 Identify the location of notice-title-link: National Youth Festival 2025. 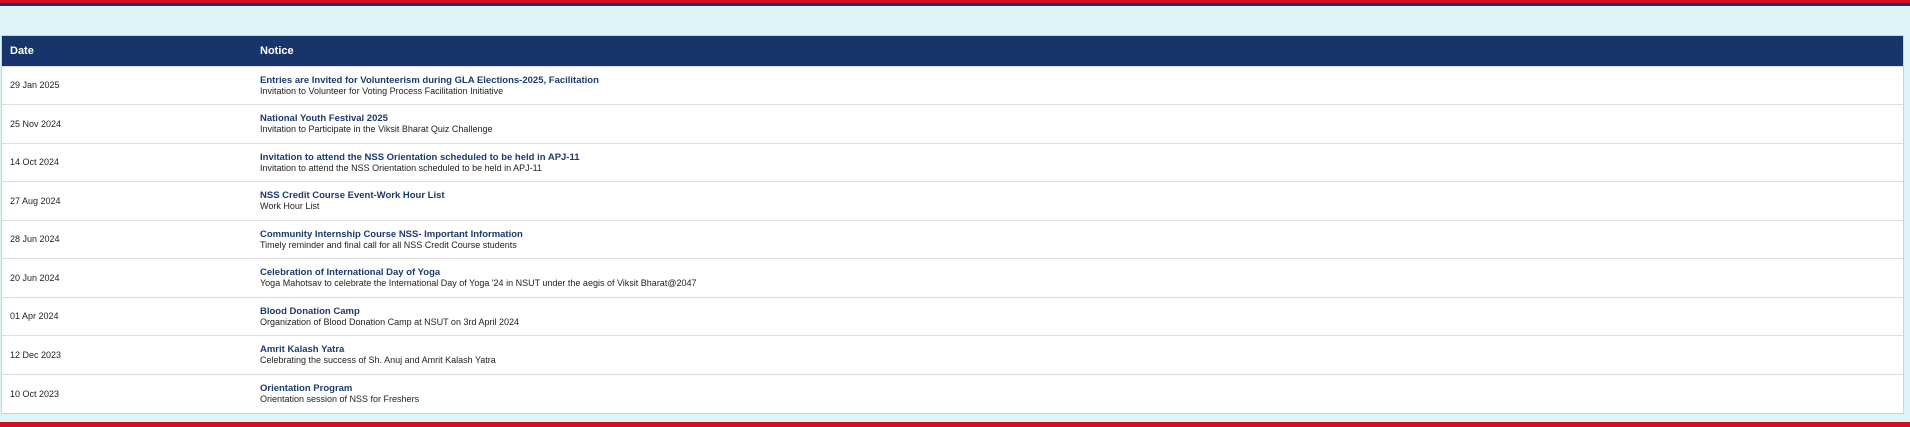
(1077, 118).